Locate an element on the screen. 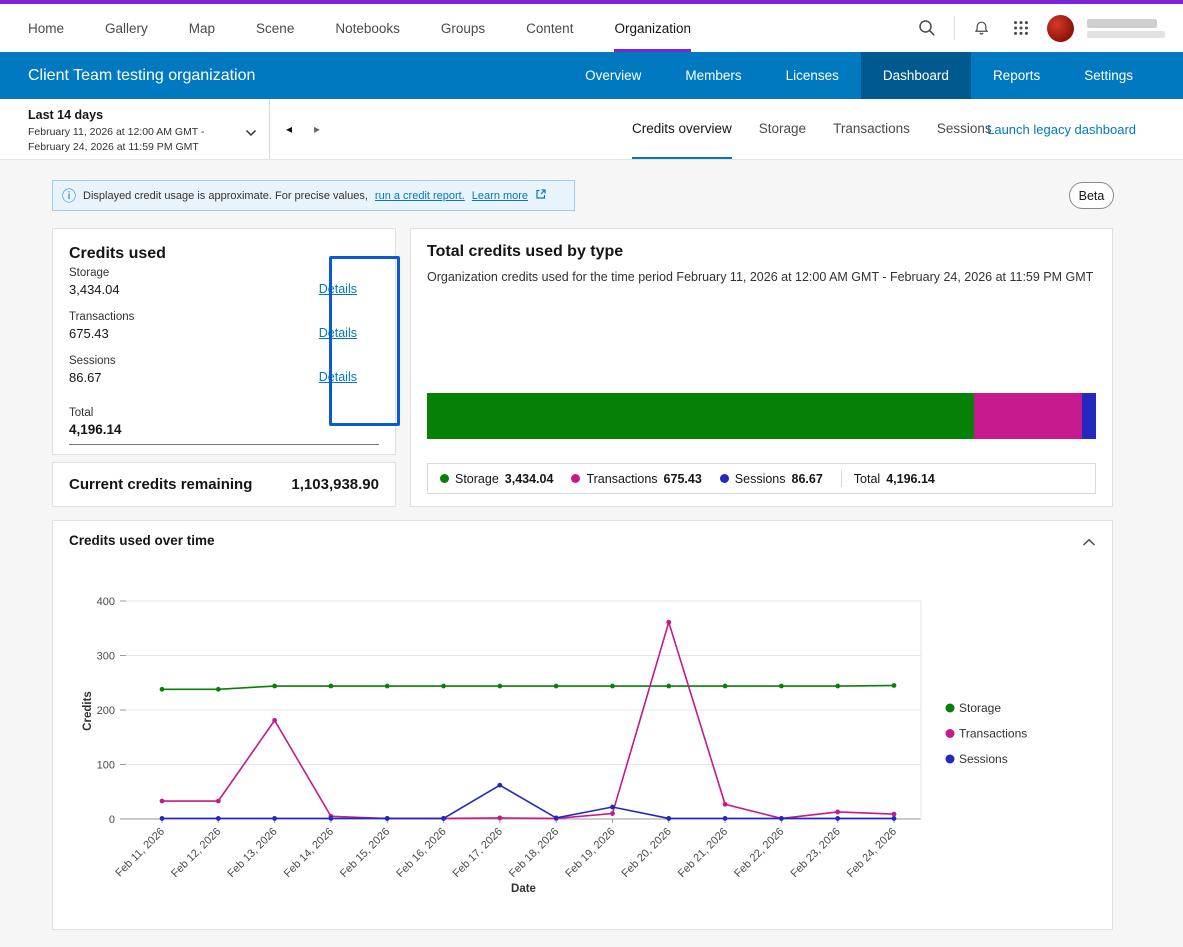 The image size is (1183, 947). stacked-bar is located at coordinates (761, 416).